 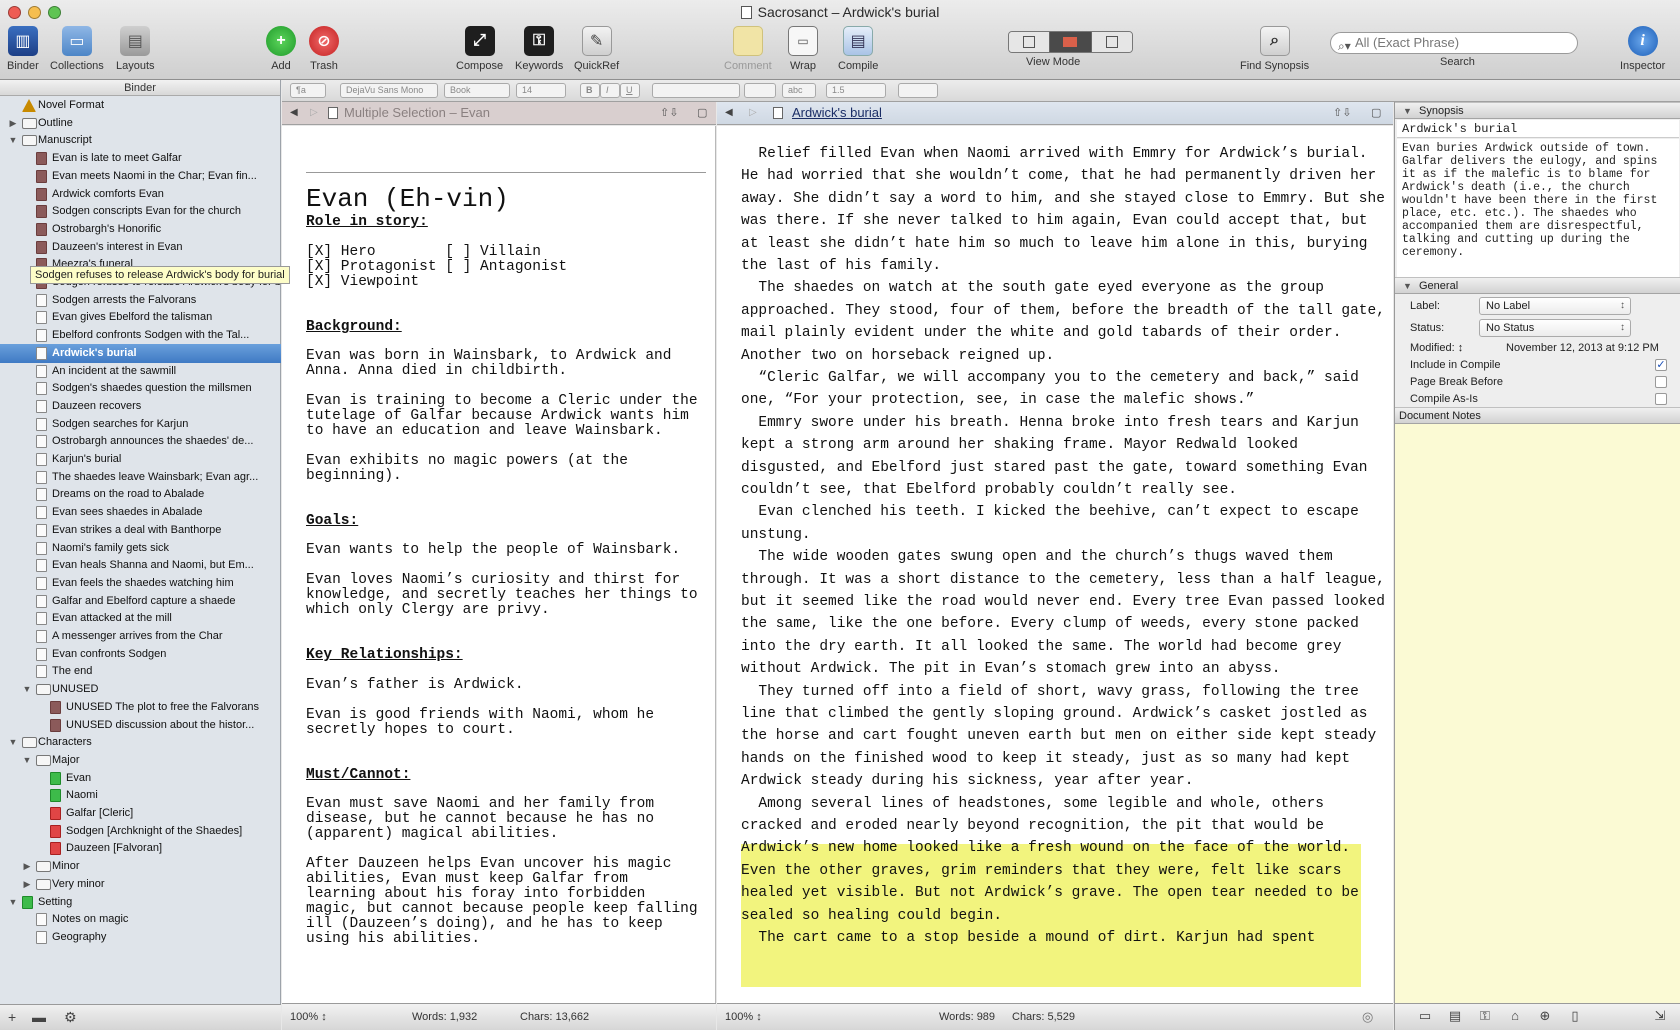 What do you see at coordinates (417, 113) in the screenshot?
I see `left-editor-title: Multiple Selection – Evan` at bounding box center [417, 113].